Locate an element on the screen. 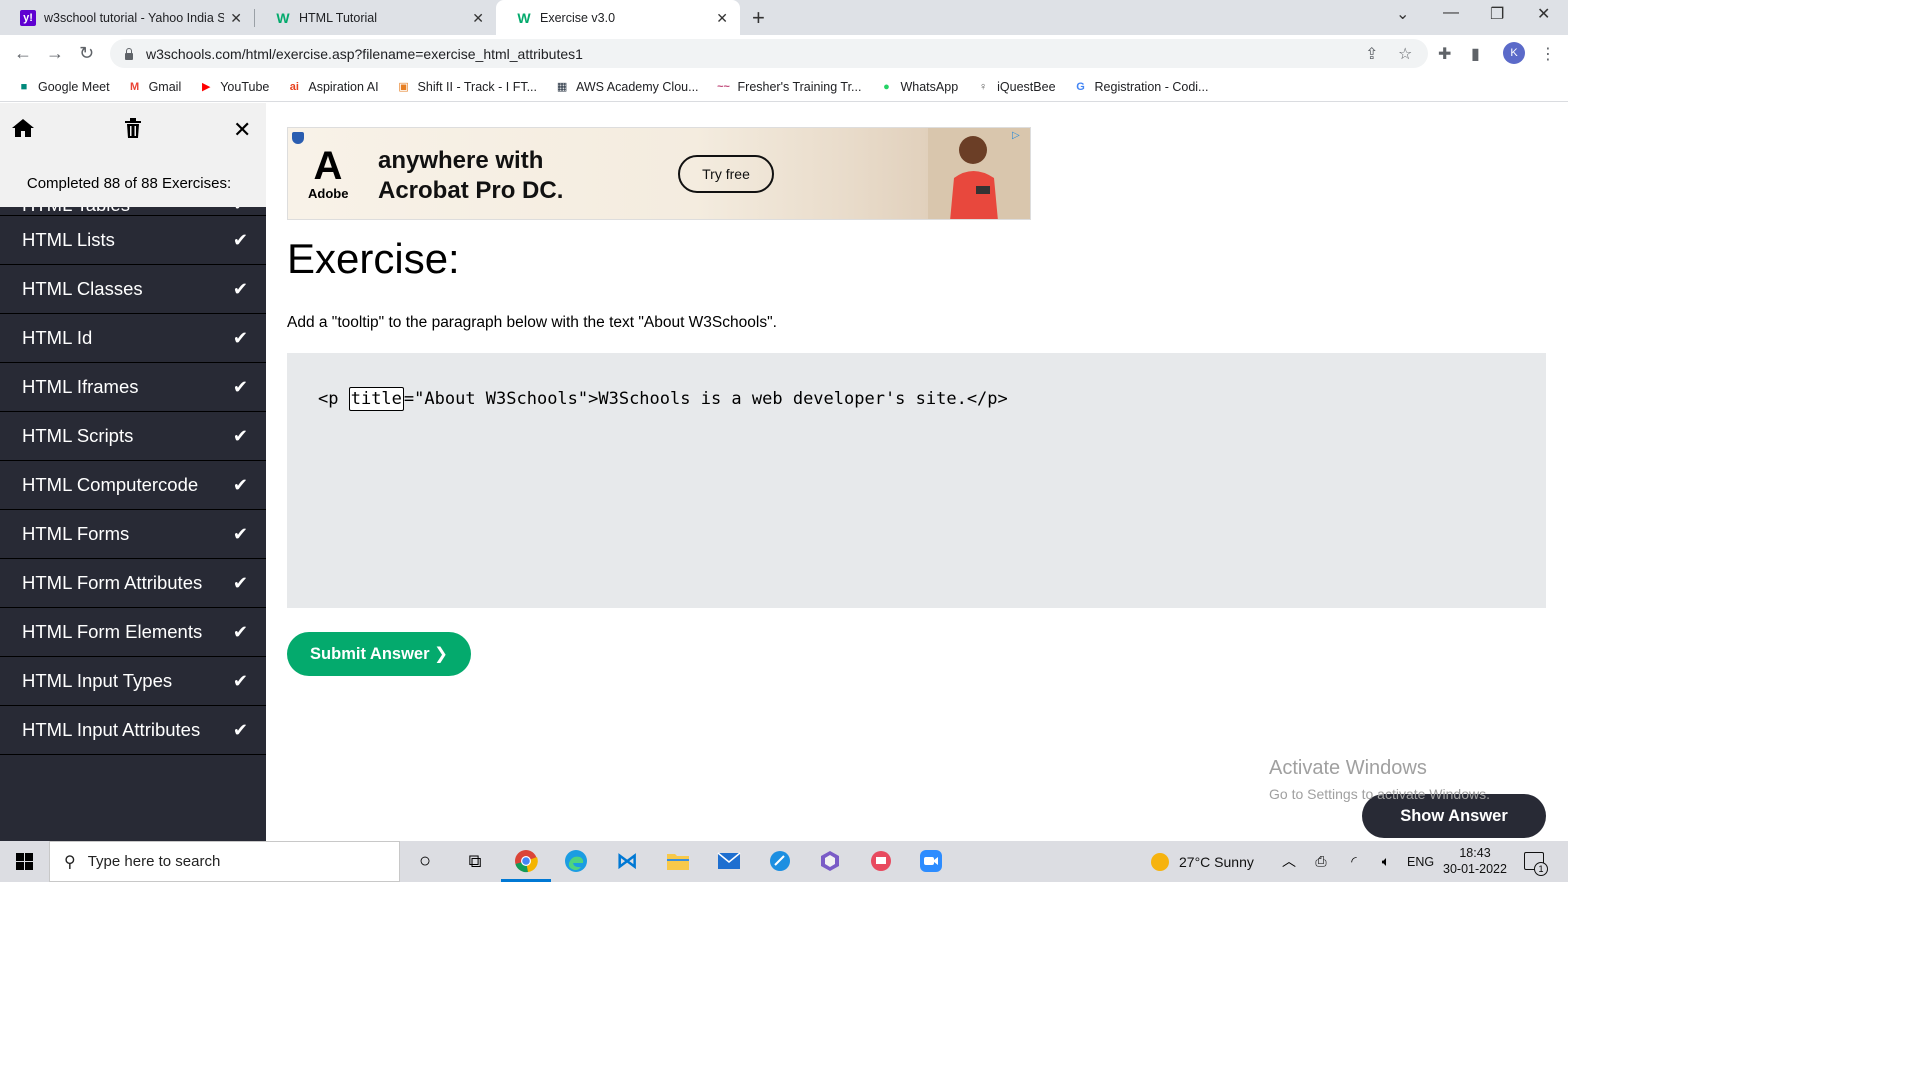 Image resolution: width=1920 pixels, height=1080 pixels. answer-input: title is located at coordinates (376, 399).